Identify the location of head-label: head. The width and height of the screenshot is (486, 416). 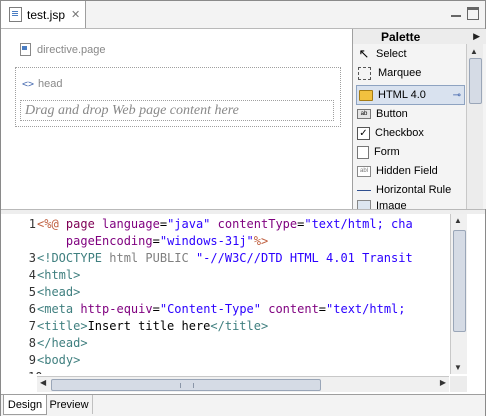
(50, 84).